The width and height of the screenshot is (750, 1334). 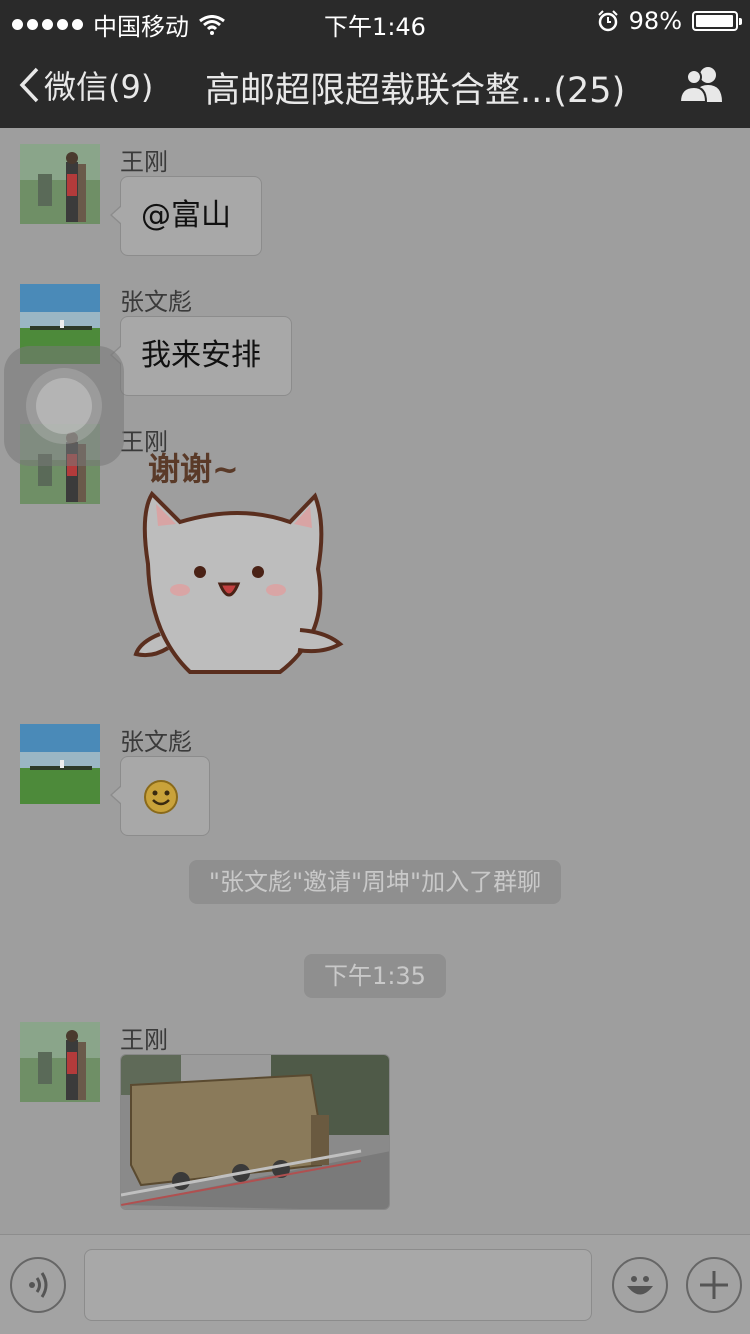 I want to click on system-notice: "张文彪"邀请"周坤"加入了群聊, so click(x=375, y=882).